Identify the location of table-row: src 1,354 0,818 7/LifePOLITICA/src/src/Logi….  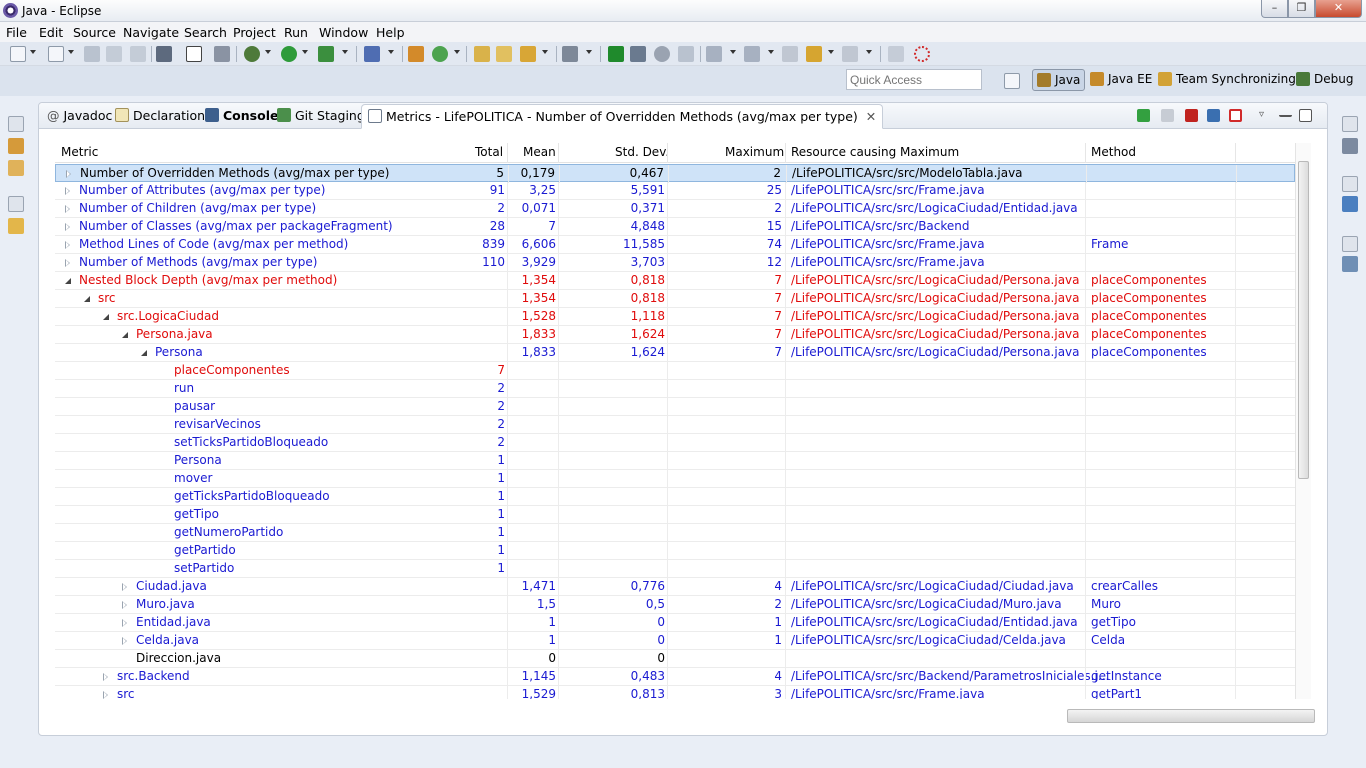
(675, 299).